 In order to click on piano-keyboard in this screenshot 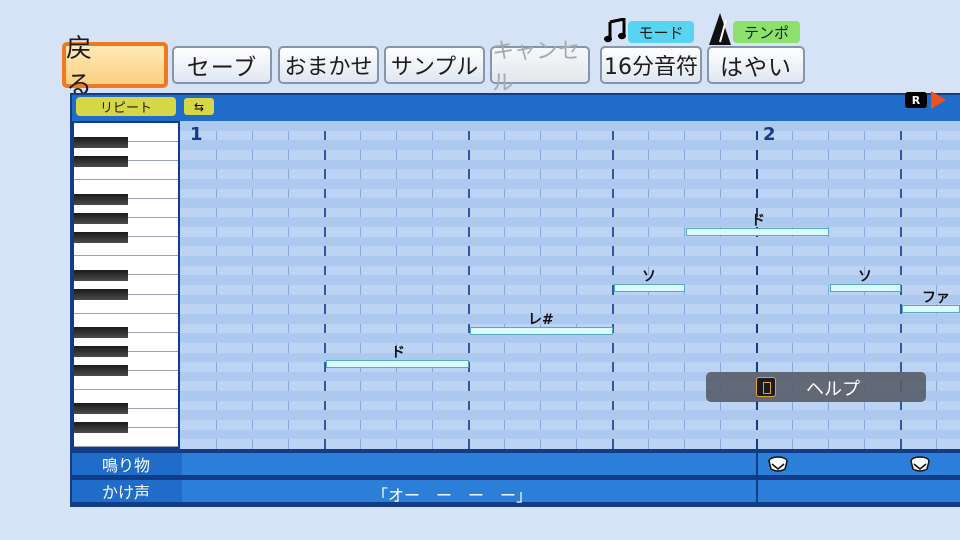, I will do `click(126, 285)`.